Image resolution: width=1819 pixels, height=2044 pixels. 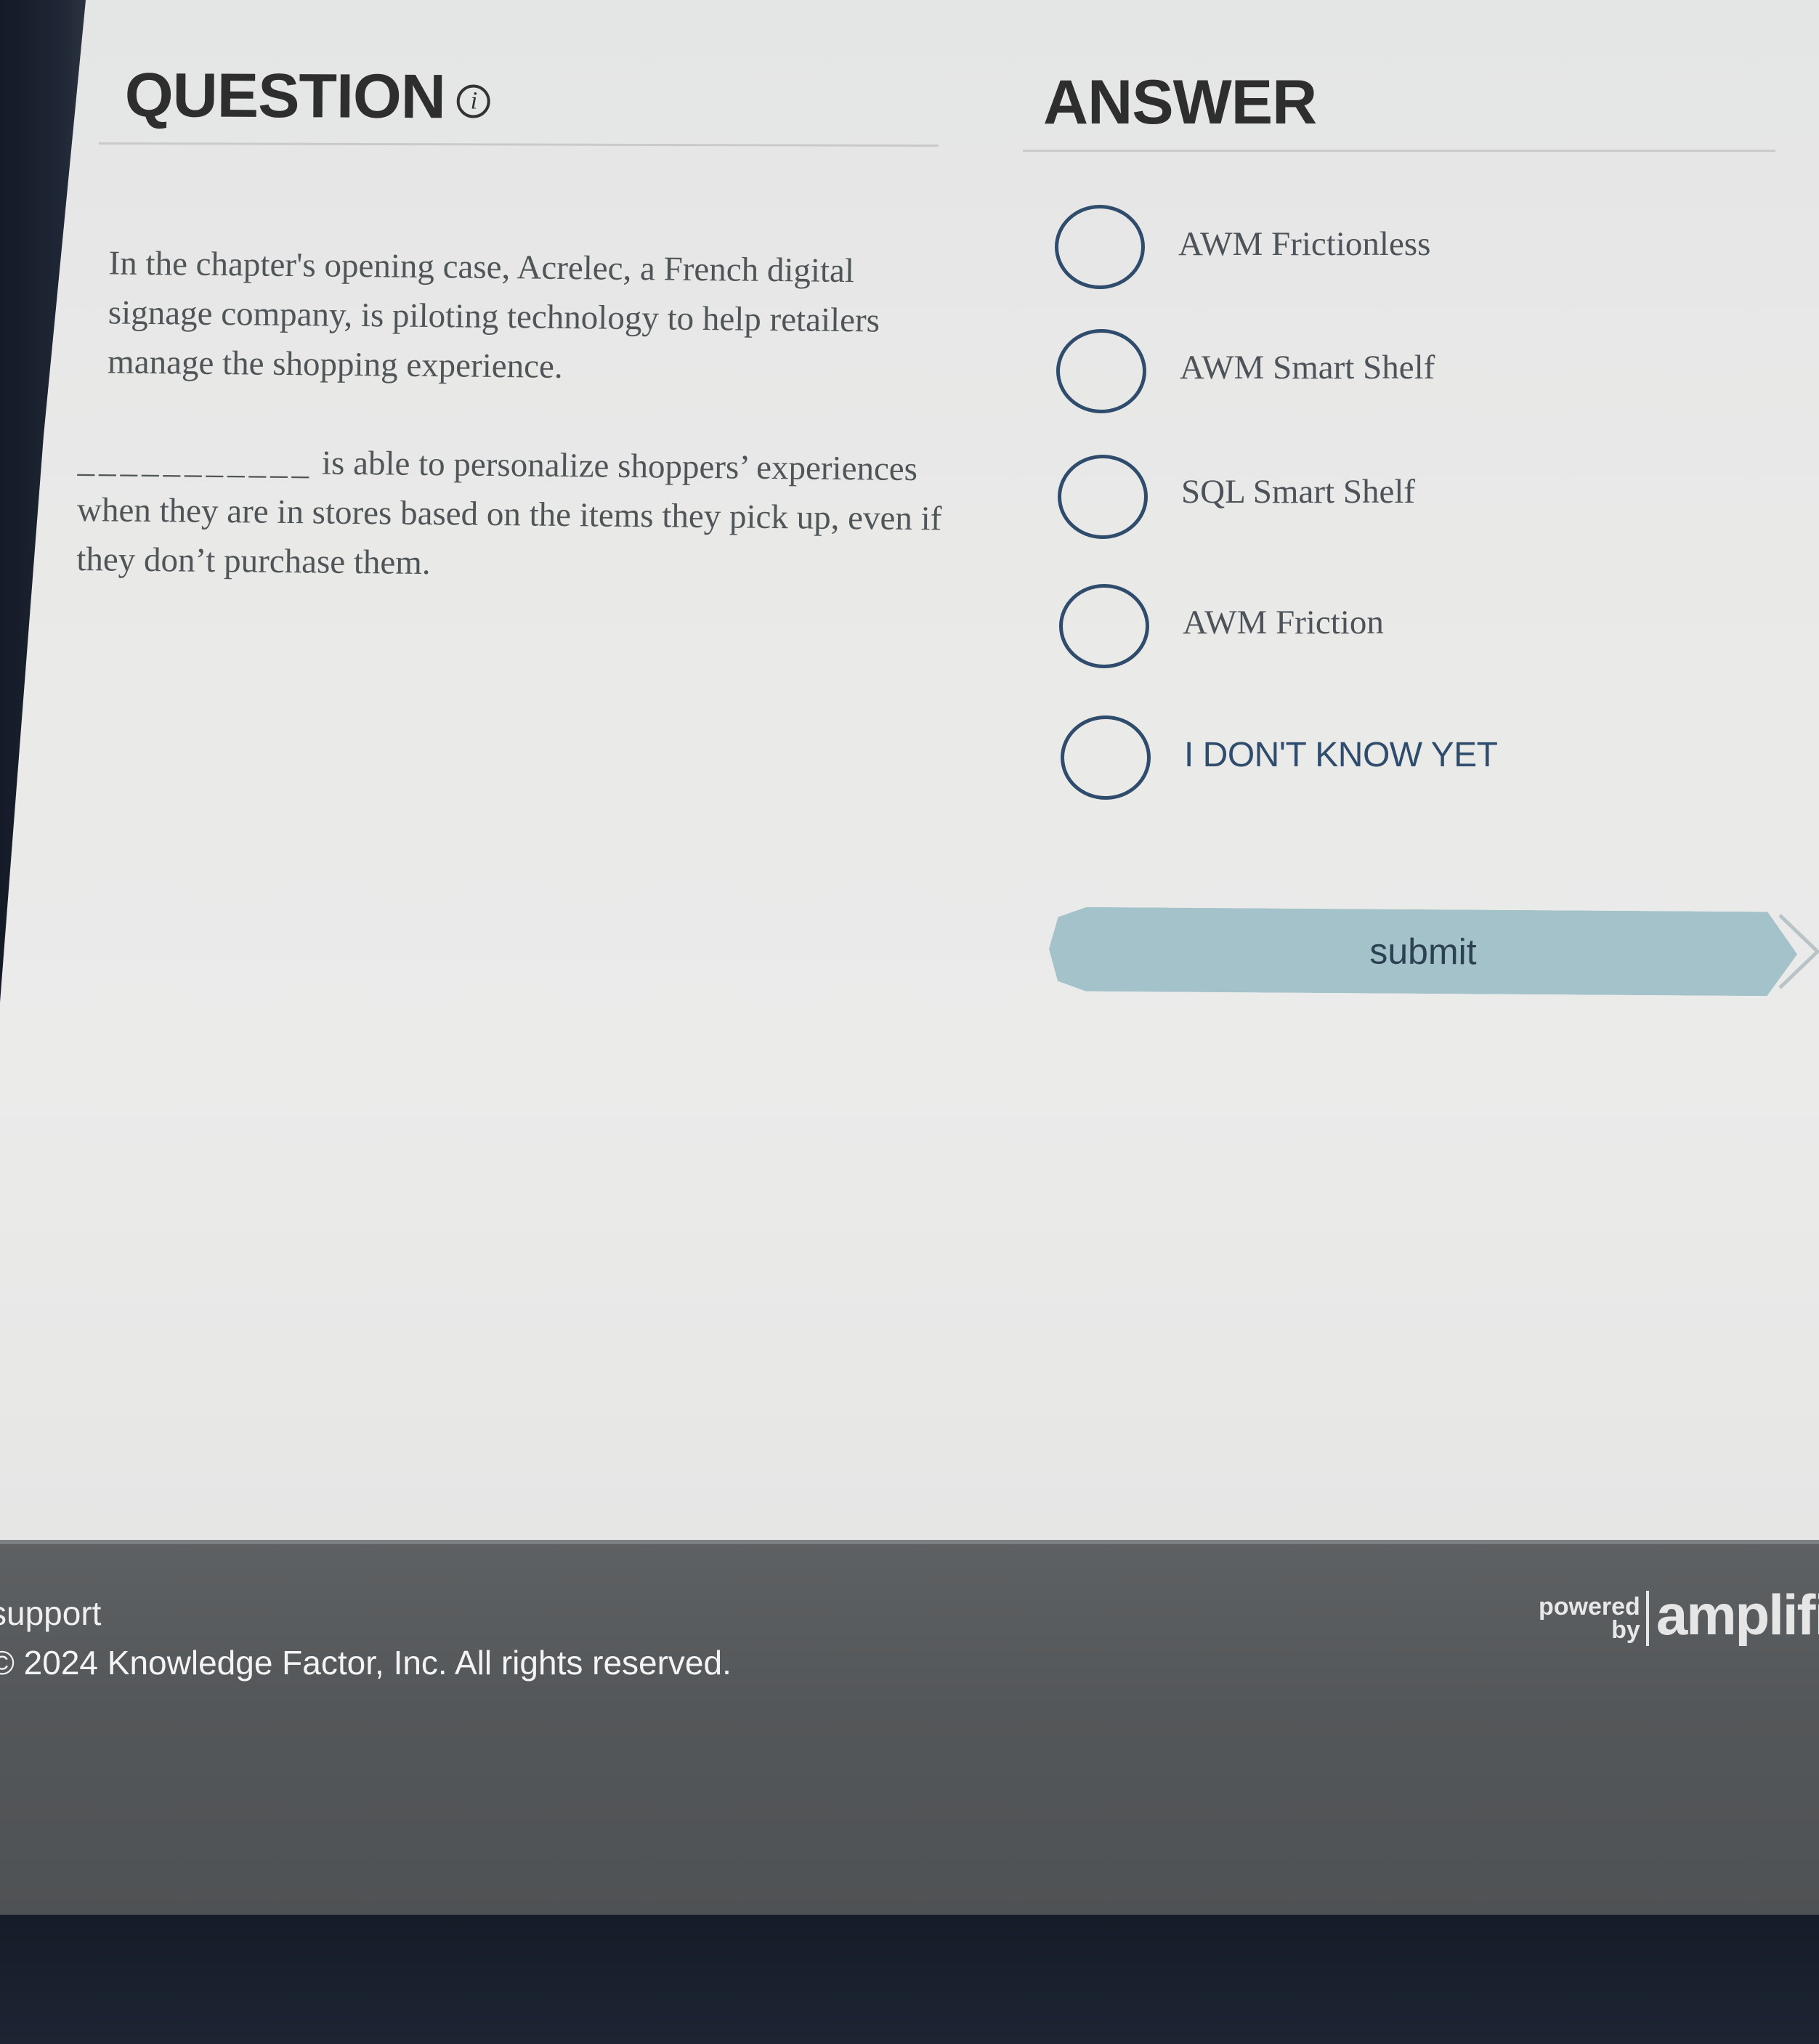 What do you see at coordinates (1180, 102) in the screenshot?
I see `answer-heading: ANSWER` at bounding box center [1180, 102].